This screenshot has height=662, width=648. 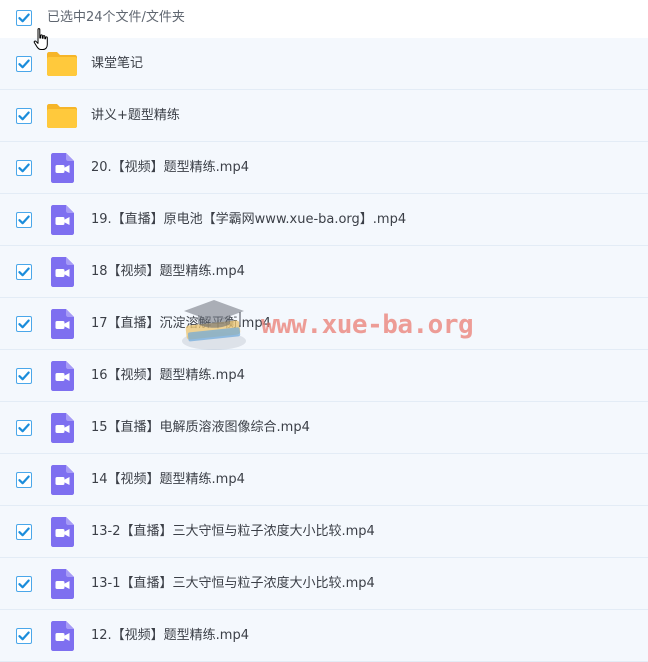 I want to click on file-name: 15【直播】电解质溶液图像综合.mp4, so click(x=200, y=428).